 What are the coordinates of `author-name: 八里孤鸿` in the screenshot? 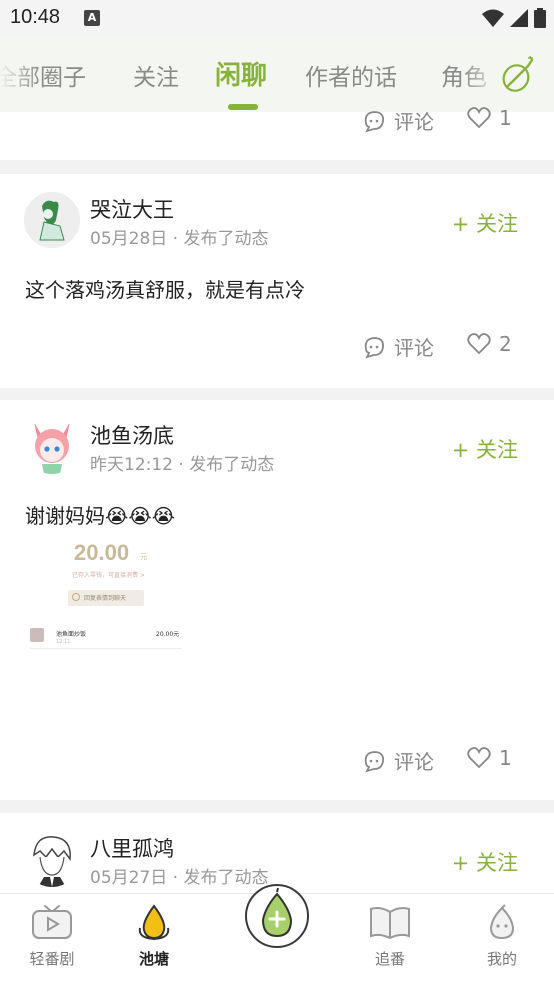 It's located at (132, 848).